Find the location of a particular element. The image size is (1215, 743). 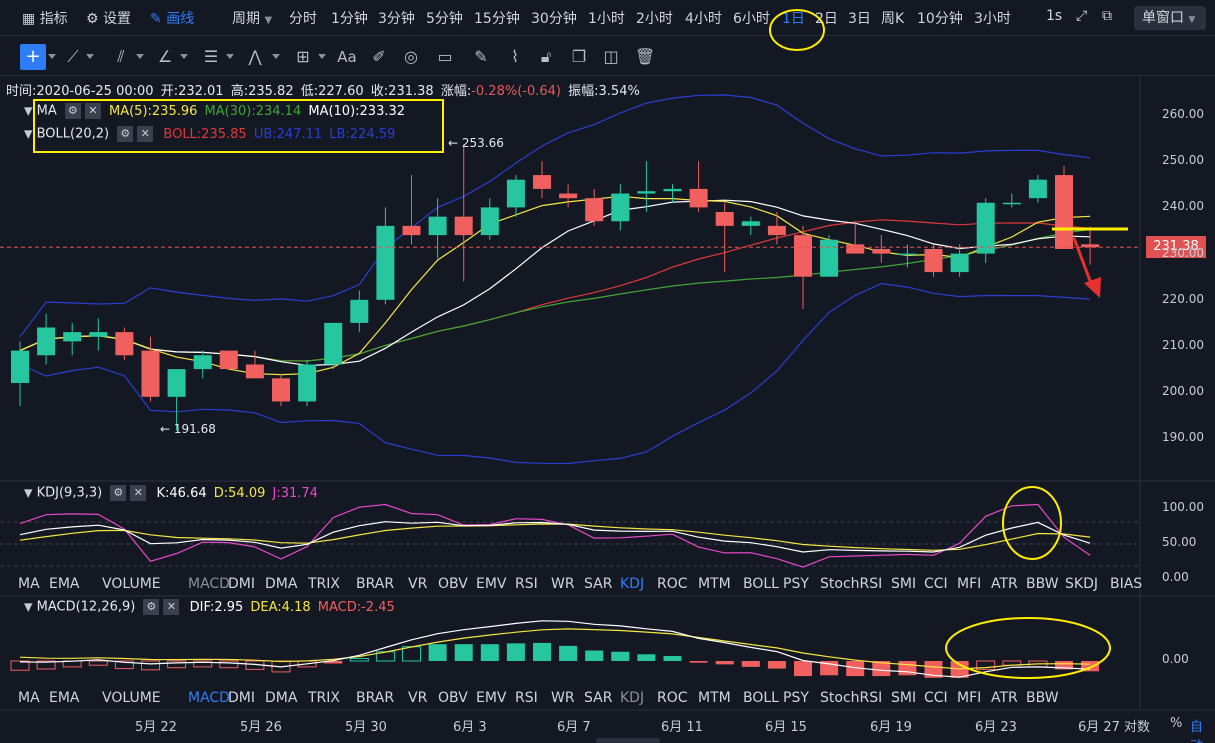

kdj-legend: ▼ KDJ(9,3,3) ⚙ ✕ K:46.64 D:54.09 J:31.74 is located at coordinates (171, 493).